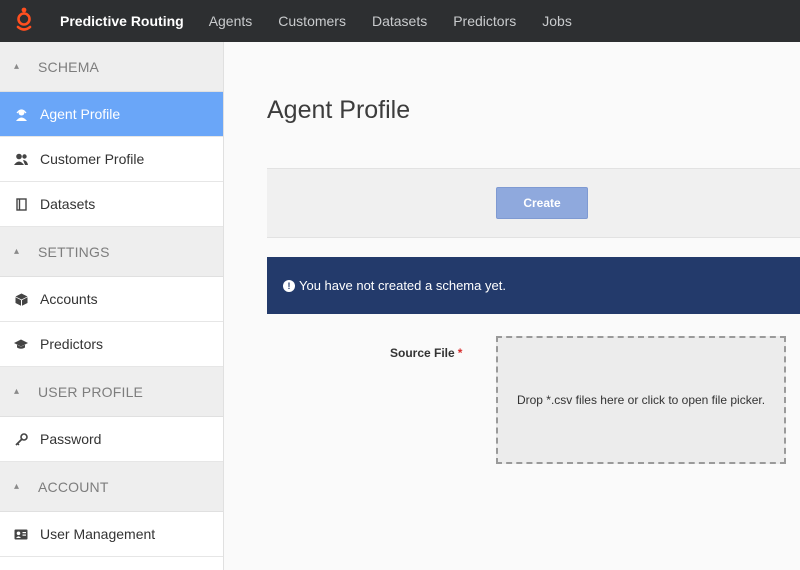  Describe the element at coordinates (71, 439) in the screenshot. I see `sidebar-item-label: Password` at that location.